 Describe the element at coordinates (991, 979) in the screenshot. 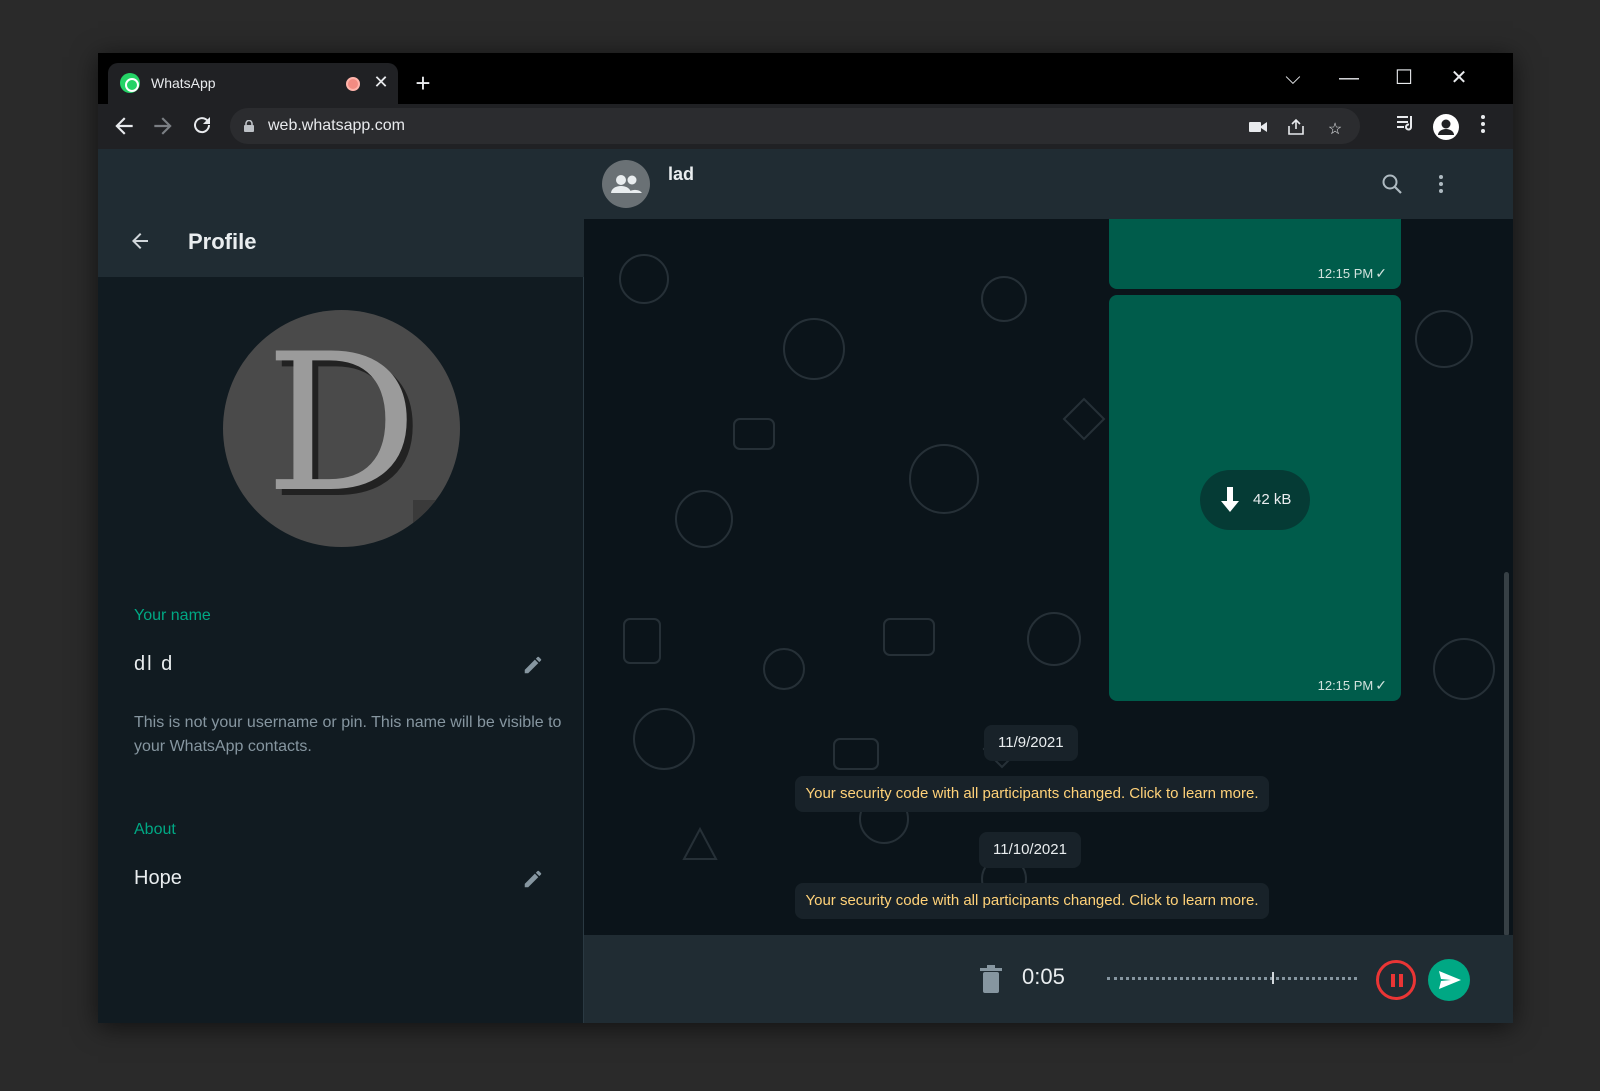

I see `trash-icon` at that location.